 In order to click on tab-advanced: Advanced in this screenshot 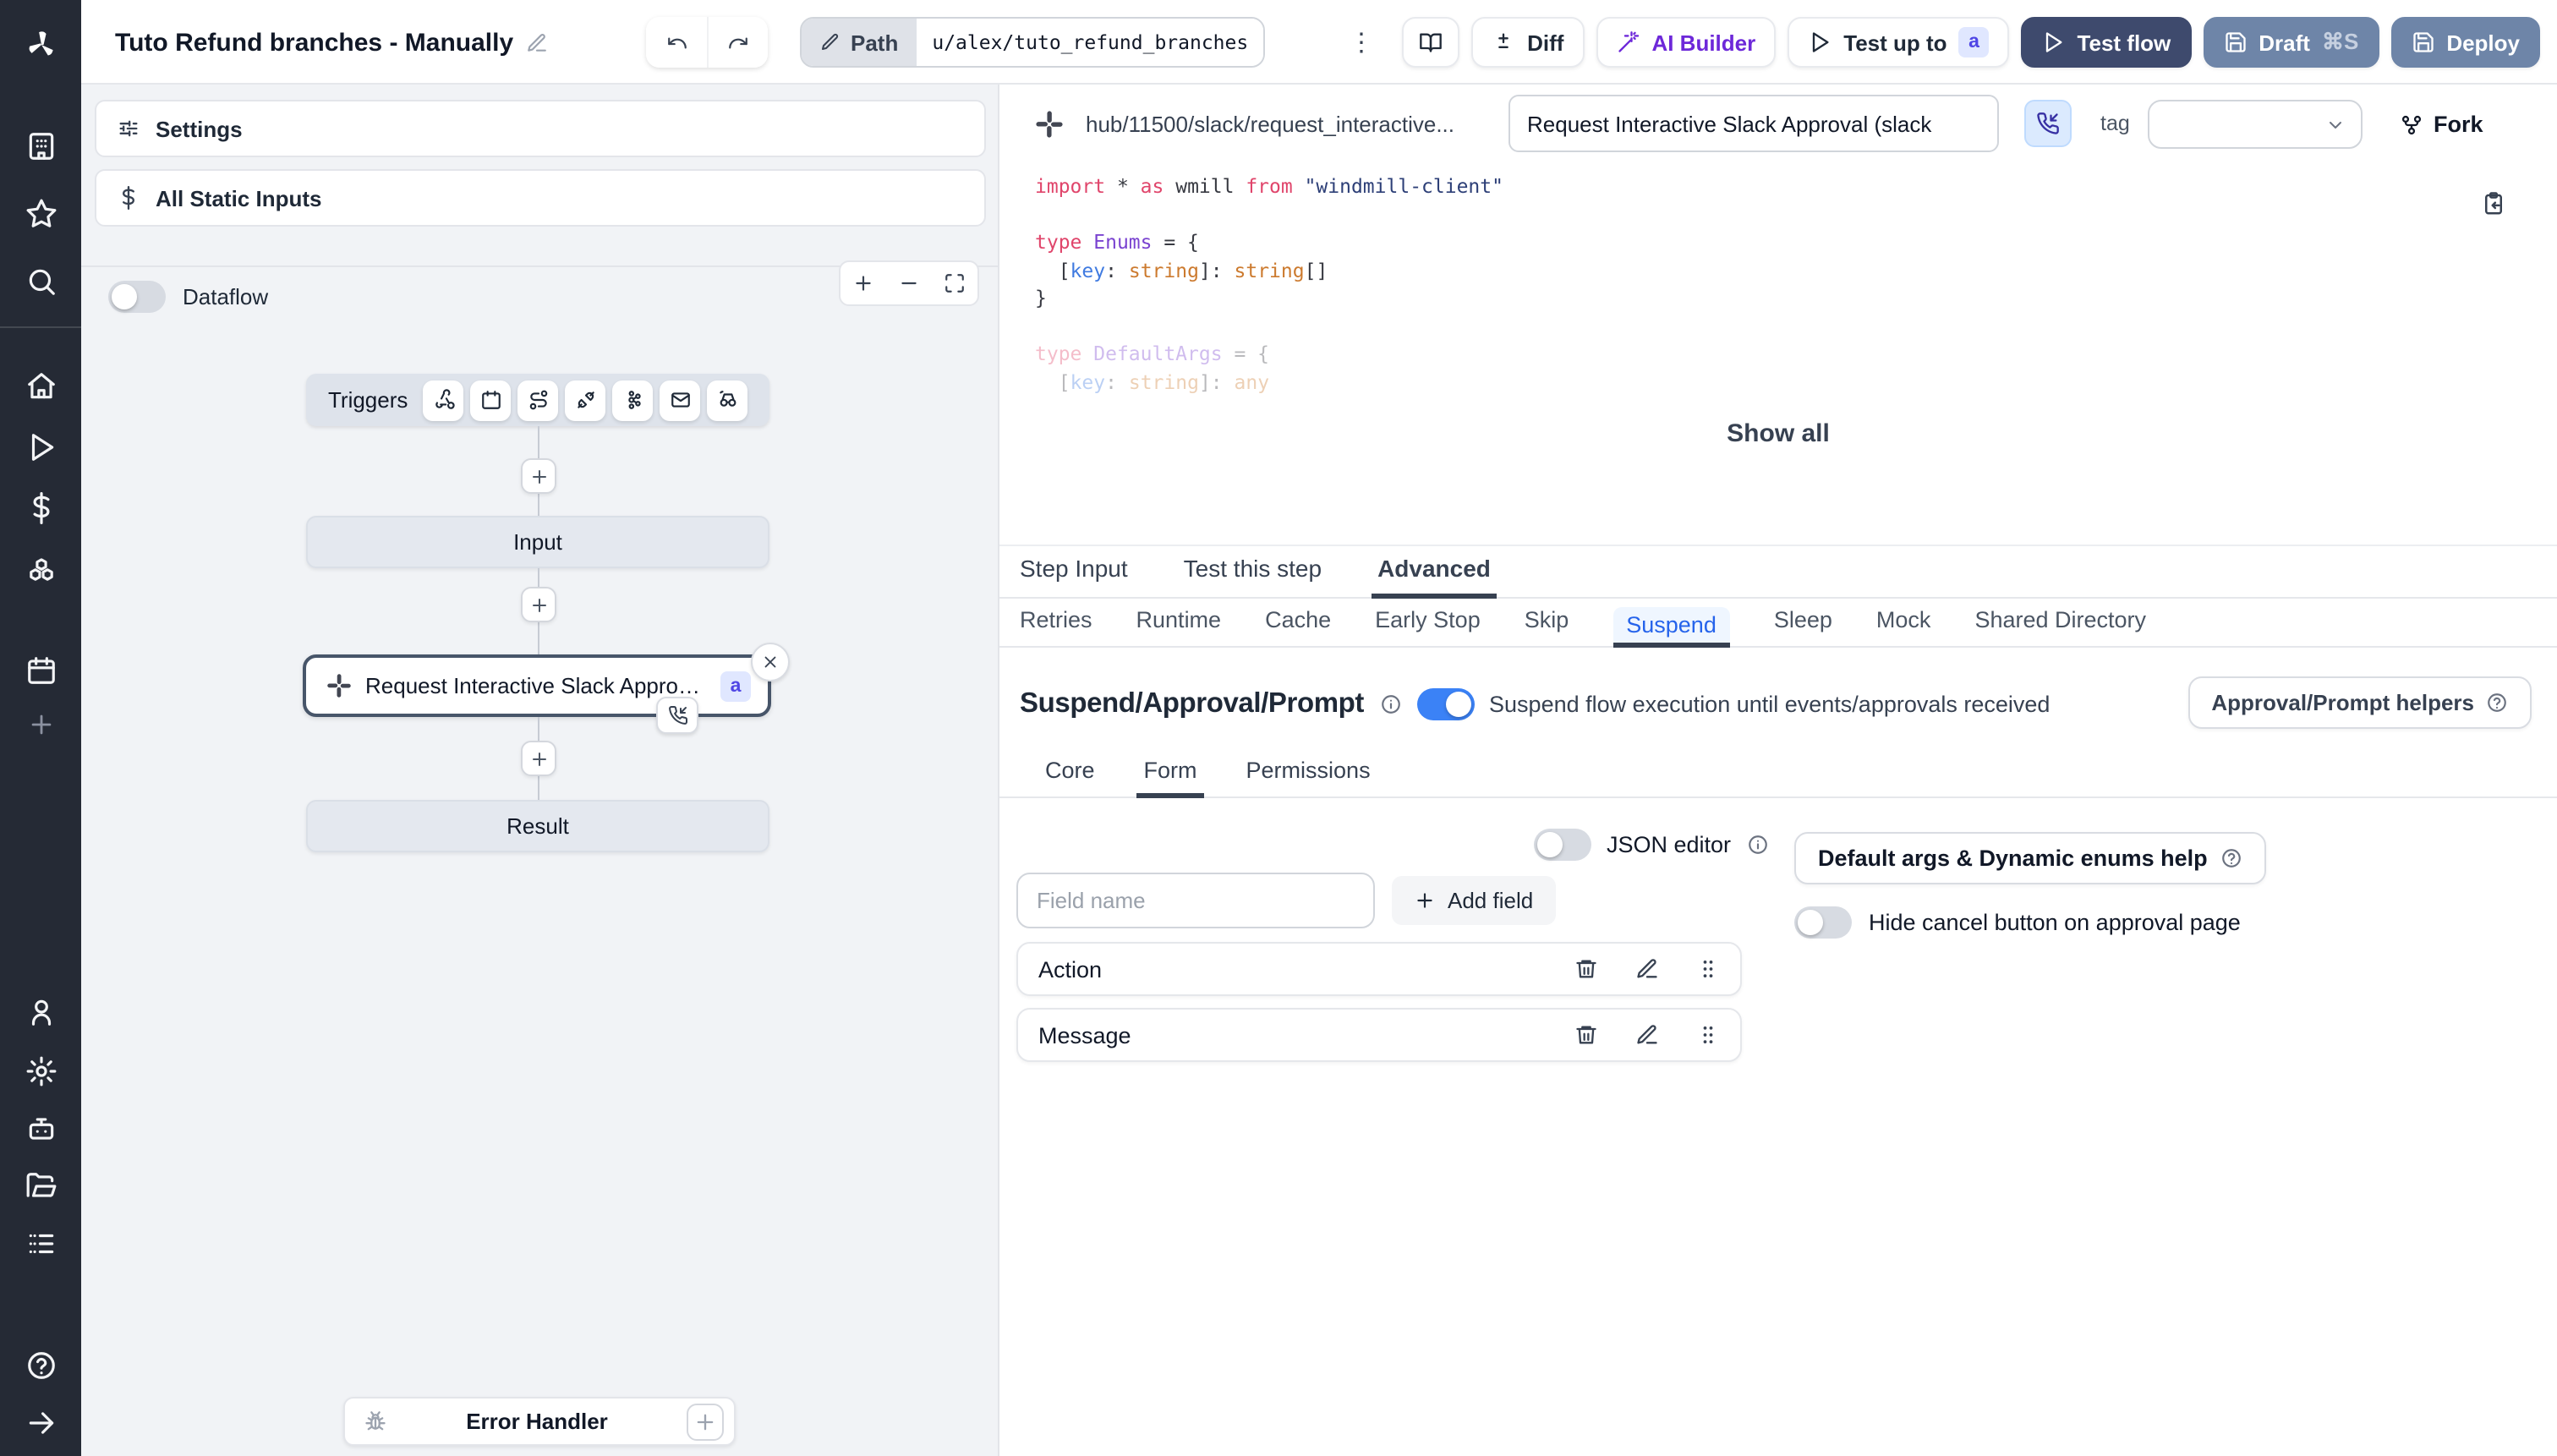, I will do `click(1434, 577)`.